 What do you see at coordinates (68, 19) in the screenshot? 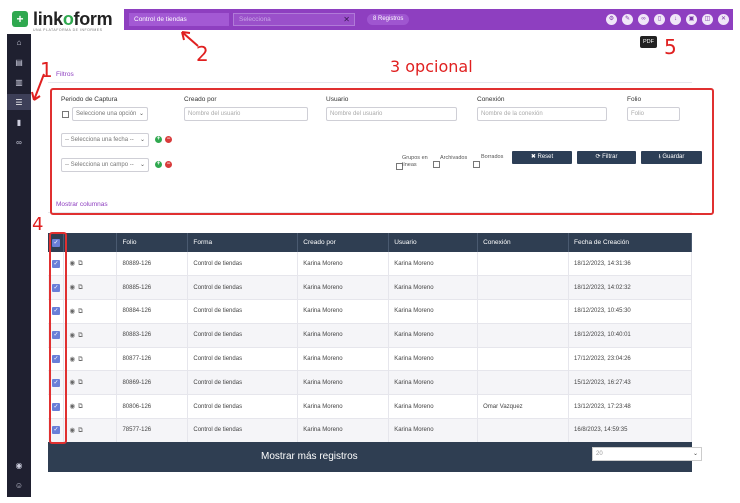
I see `logo-text-o: o` at bounding box center [68, 19].